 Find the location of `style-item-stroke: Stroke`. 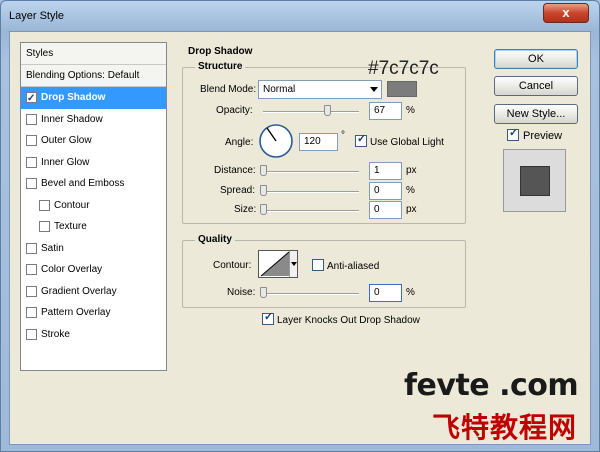

style-item-stroke: Stroke is located at coordinates (93, 335).